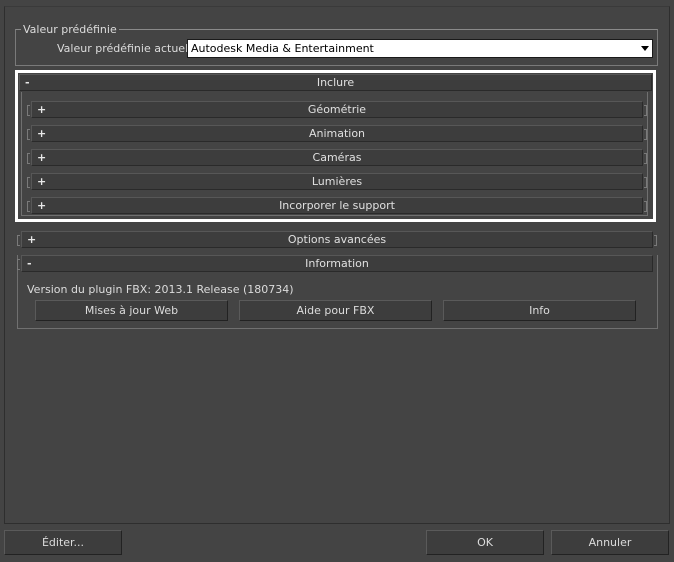 The width and height of the screenshot is (674, 562). I want to click on rollout-cameras-title: Caméras, so click(337, 157).